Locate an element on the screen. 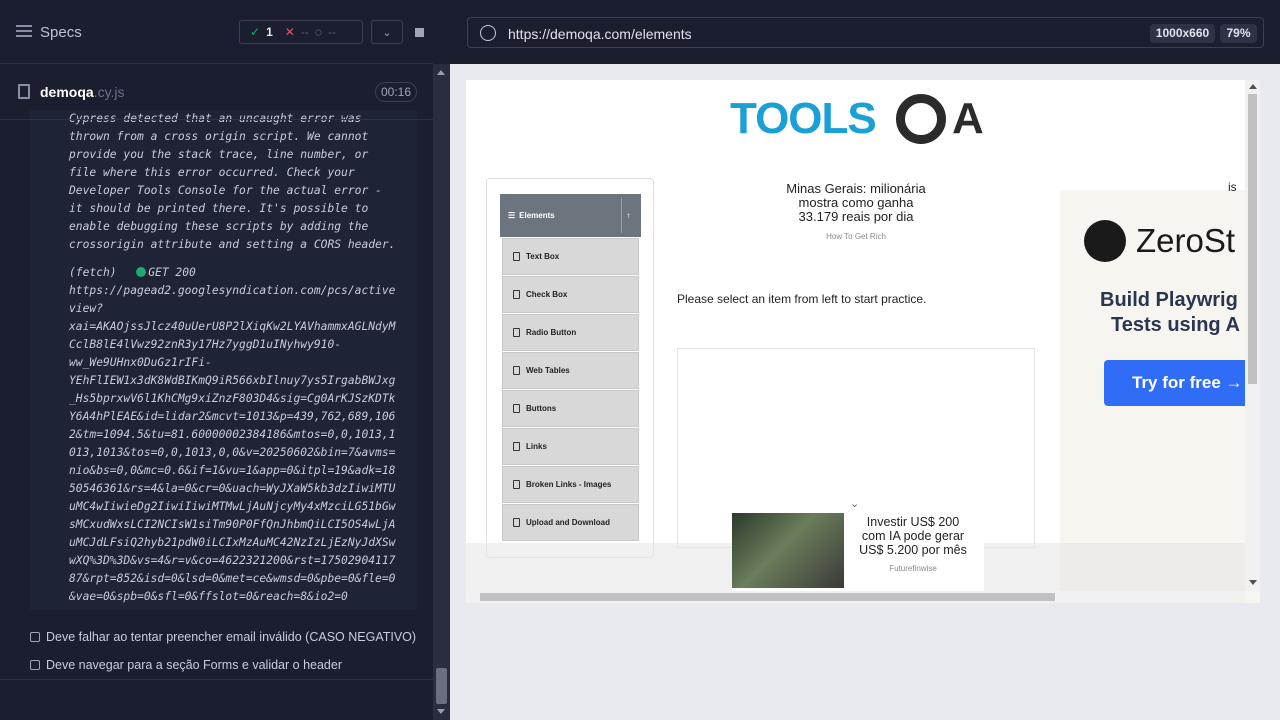 This screenshot has height=720, width=1280. menu-item: Links is located at coordinates (570, 446).